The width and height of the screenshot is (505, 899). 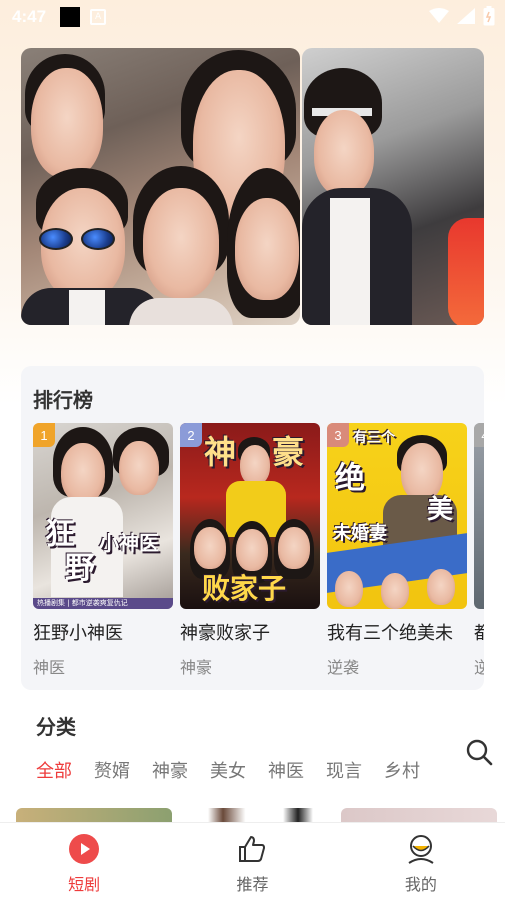 I want to click on play-circle-icon, so click(x=84, y=849).